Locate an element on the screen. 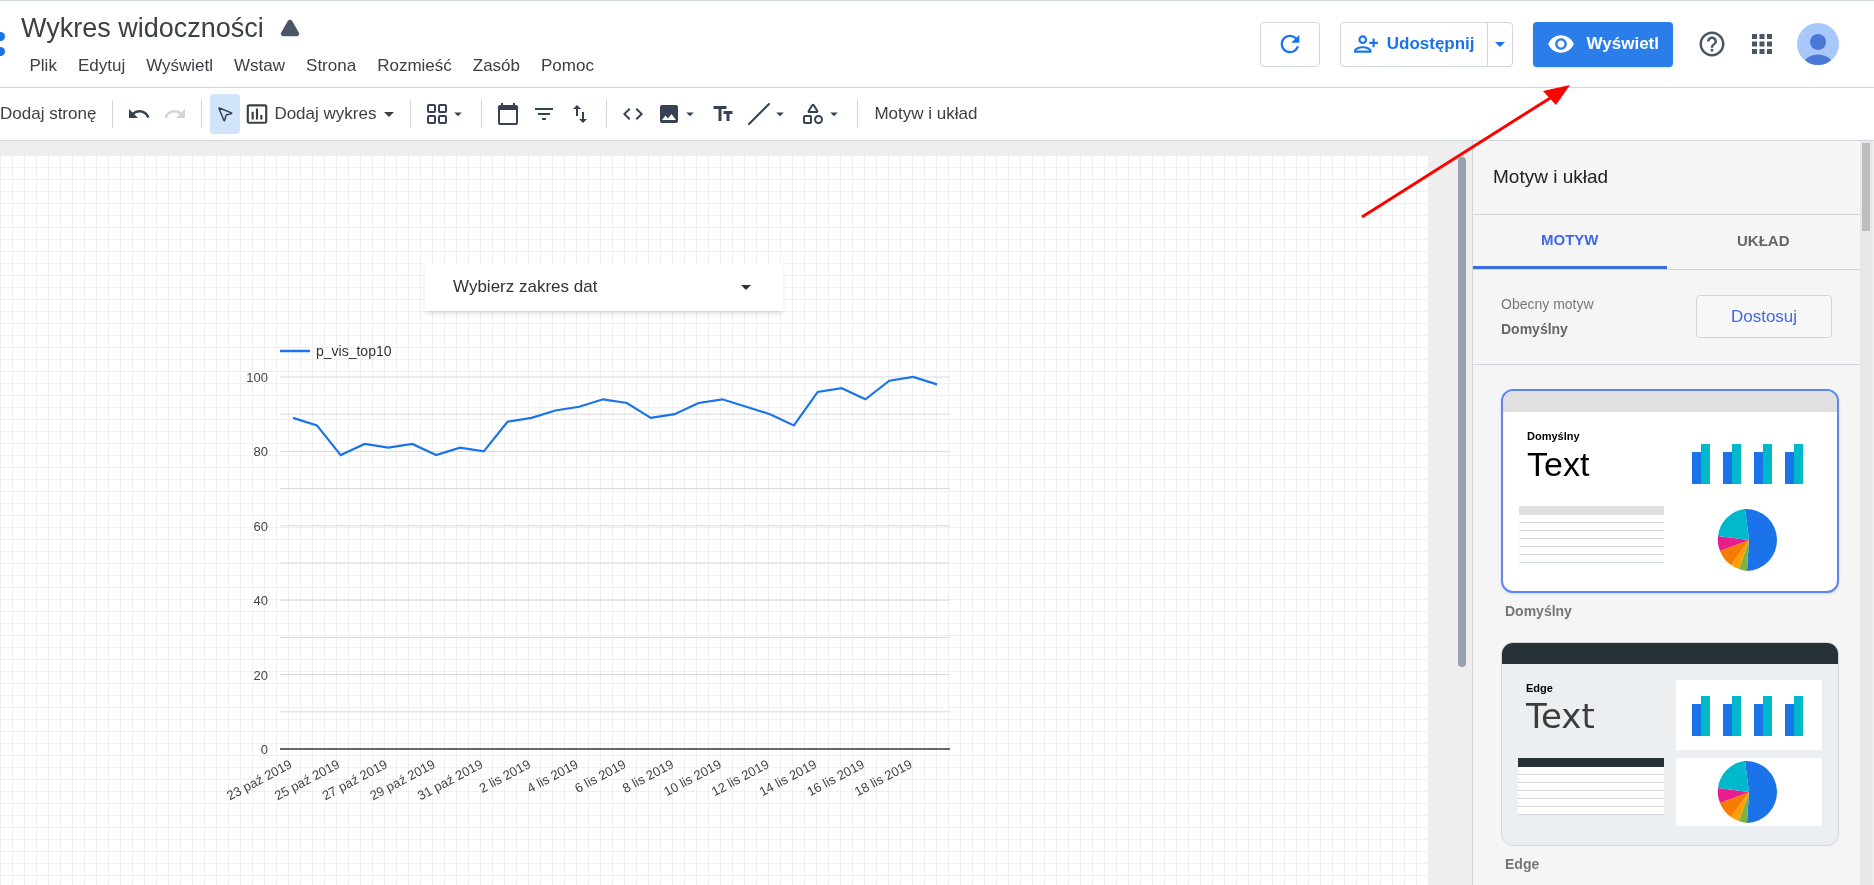 This screenshot has width=1874, height=885. y-axis-label: 0 is located at coordinates (264, 749).